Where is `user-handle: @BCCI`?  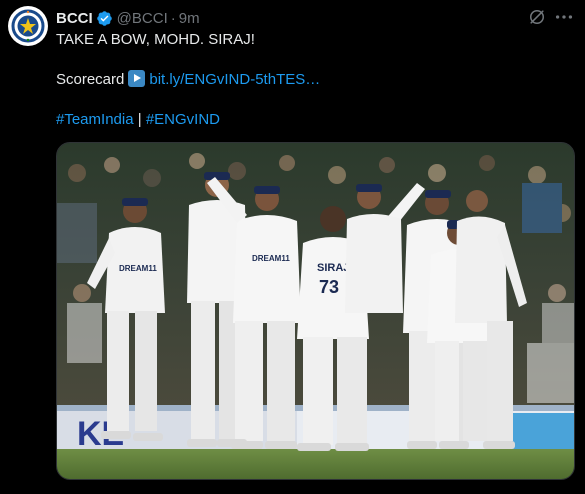 user-handle: @BCCI is located at coordinates (142, 18).